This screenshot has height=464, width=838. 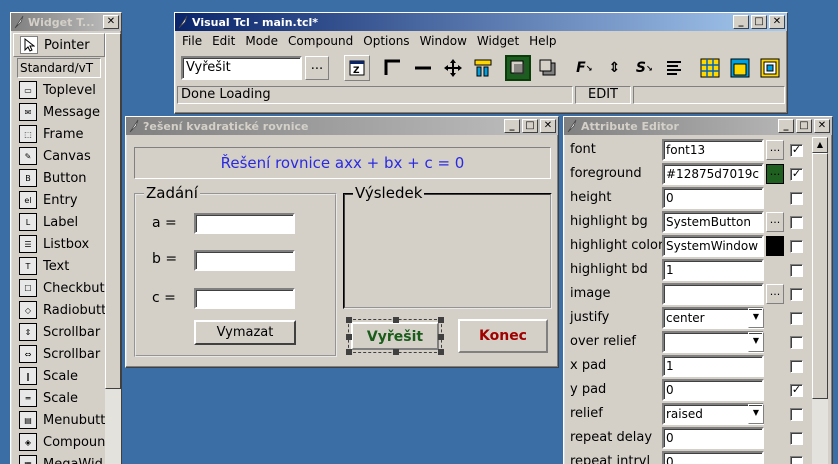 What do you see at coordinates (820, 145) in the screenshot?
I see `scrollbar-up-arrow: ▲` at bounding box center [820, 145].